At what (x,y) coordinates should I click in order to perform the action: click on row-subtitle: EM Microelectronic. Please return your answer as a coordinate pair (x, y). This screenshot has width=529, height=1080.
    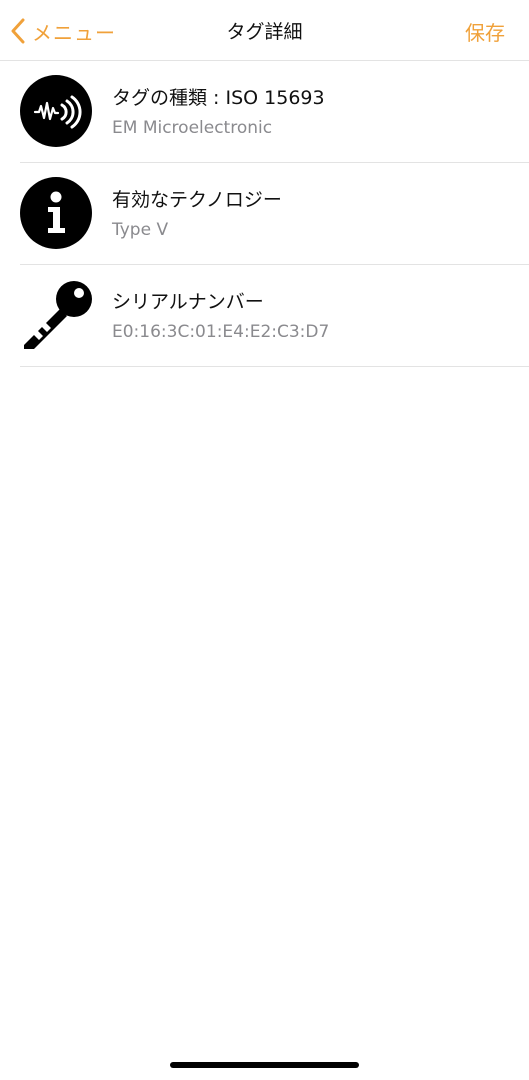
    Looking at the image, I should click on (192, 128).